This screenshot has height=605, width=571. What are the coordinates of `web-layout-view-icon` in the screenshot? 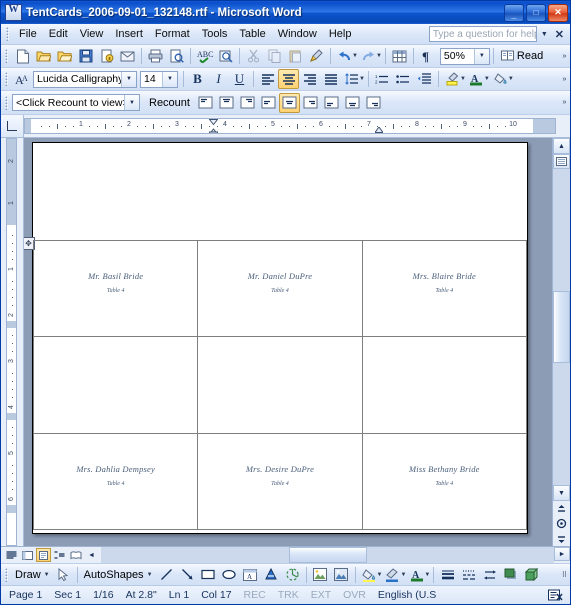 It's located at (27, 555).